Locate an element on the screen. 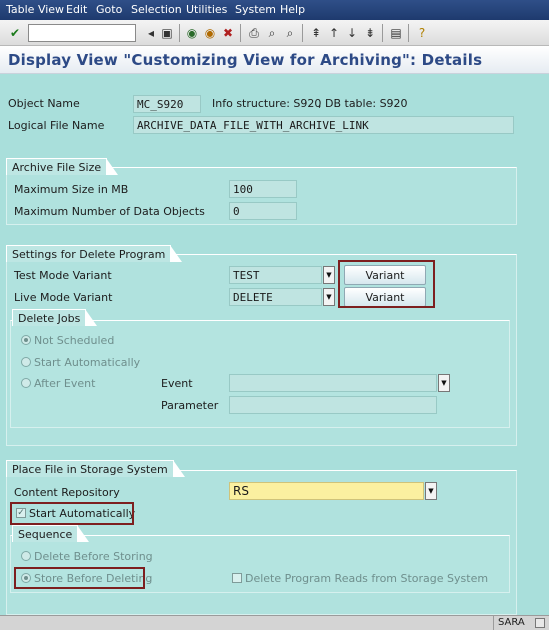 Image resolution: width=549 pixels, height=630 pixels. live-mode-field: DELETE is located at coordinates (275, 297).